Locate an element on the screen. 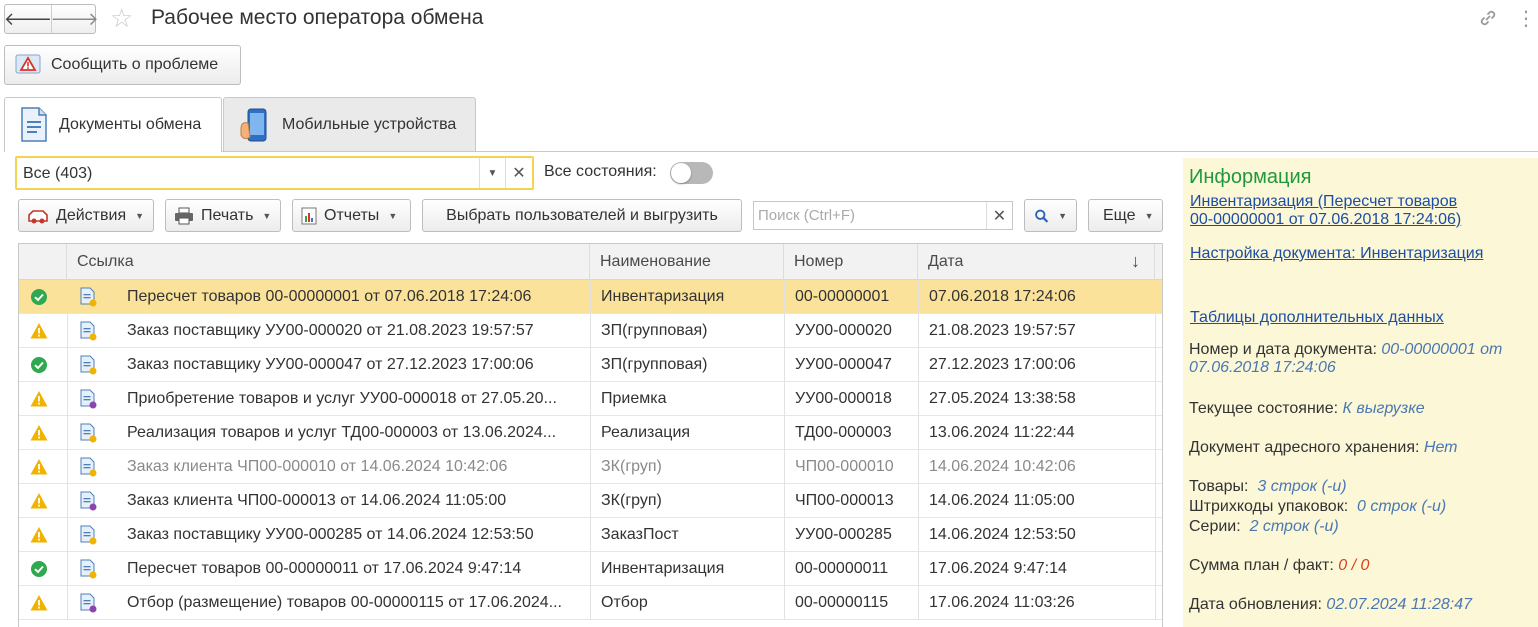  cell-number: 00-00000115 is located at coordinates (842, 602).